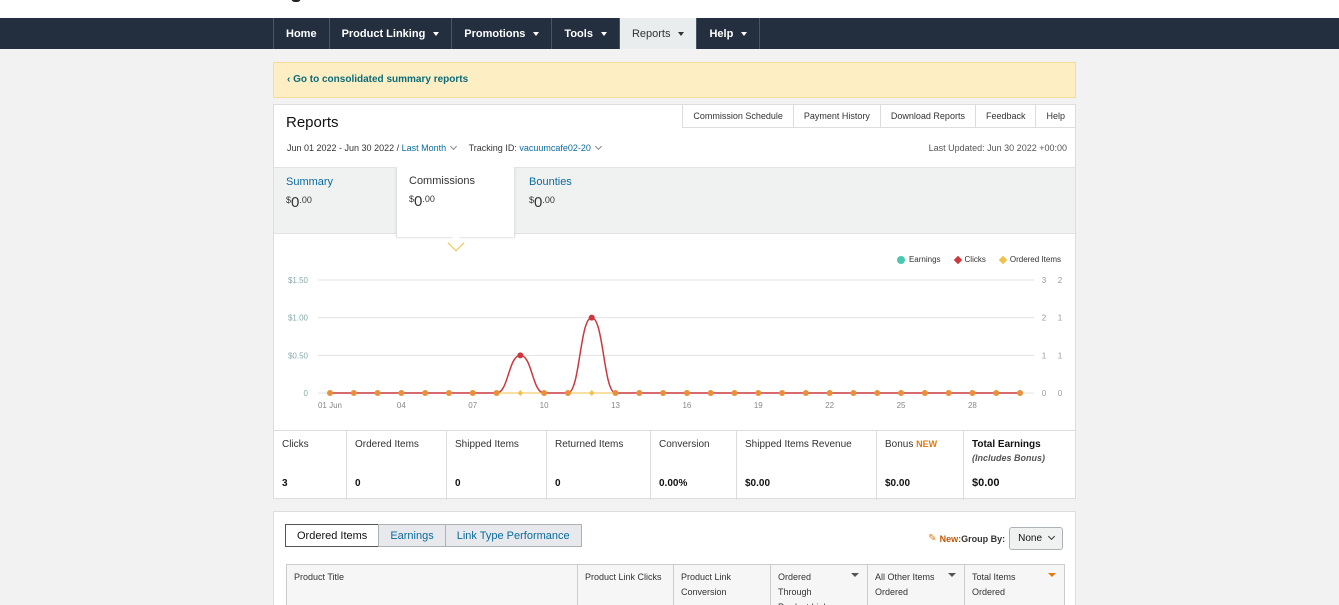 This screenshot has width=1339, height=605. What do you see at coordinates (487, 444) in the screenshot?
I see `metric-label: Shipped Items` at bounding box center [487, 444].